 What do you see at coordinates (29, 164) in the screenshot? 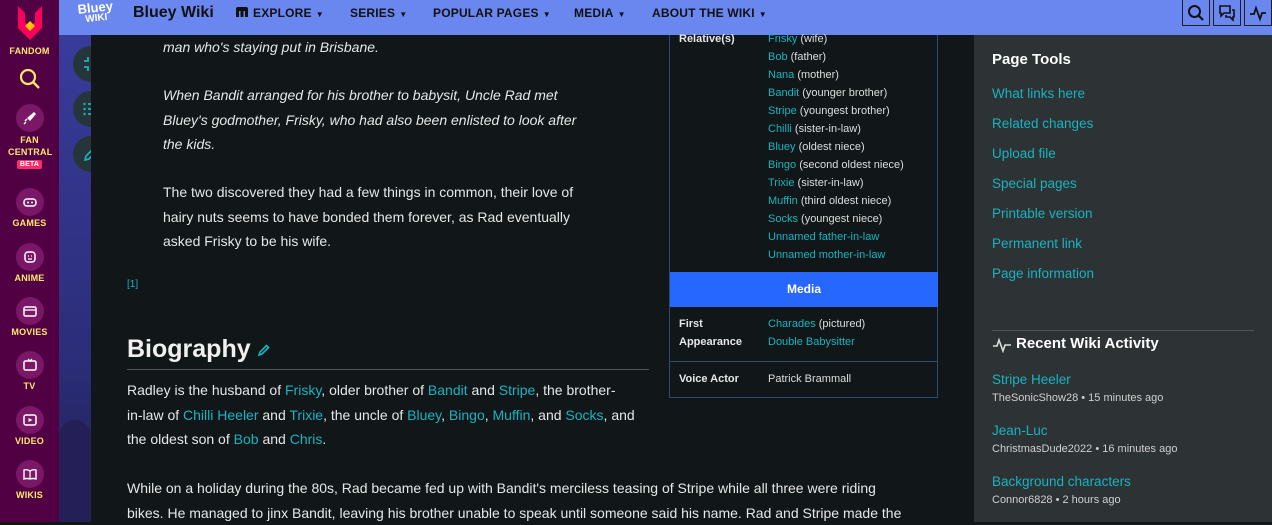
I see `beta-badge: BETA` at bounding box center [29, 164].